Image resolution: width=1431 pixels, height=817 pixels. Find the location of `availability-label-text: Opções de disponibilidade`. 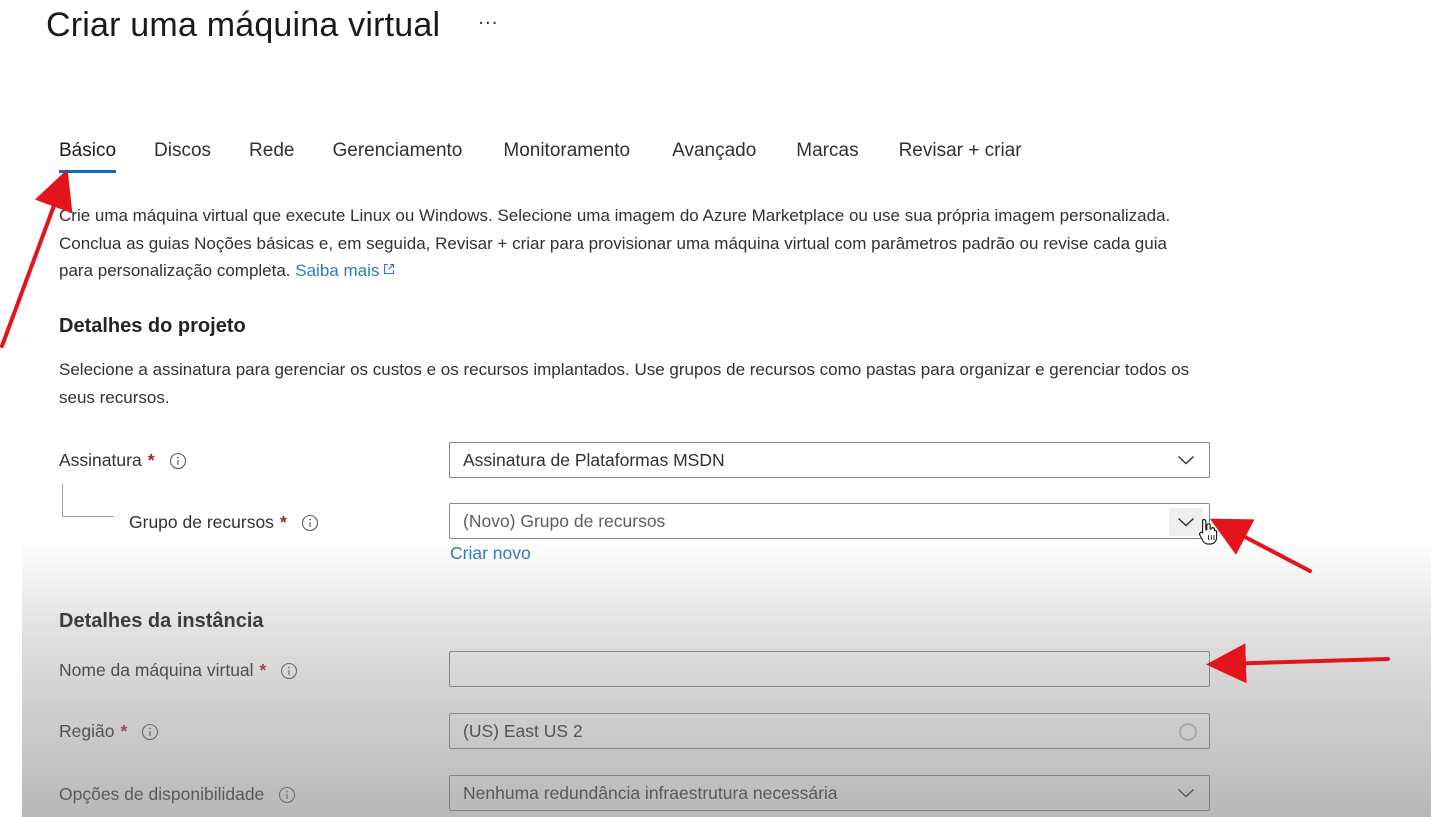

availability-label-text: Opções de disponibilidade is located at coordinates (162, 794).